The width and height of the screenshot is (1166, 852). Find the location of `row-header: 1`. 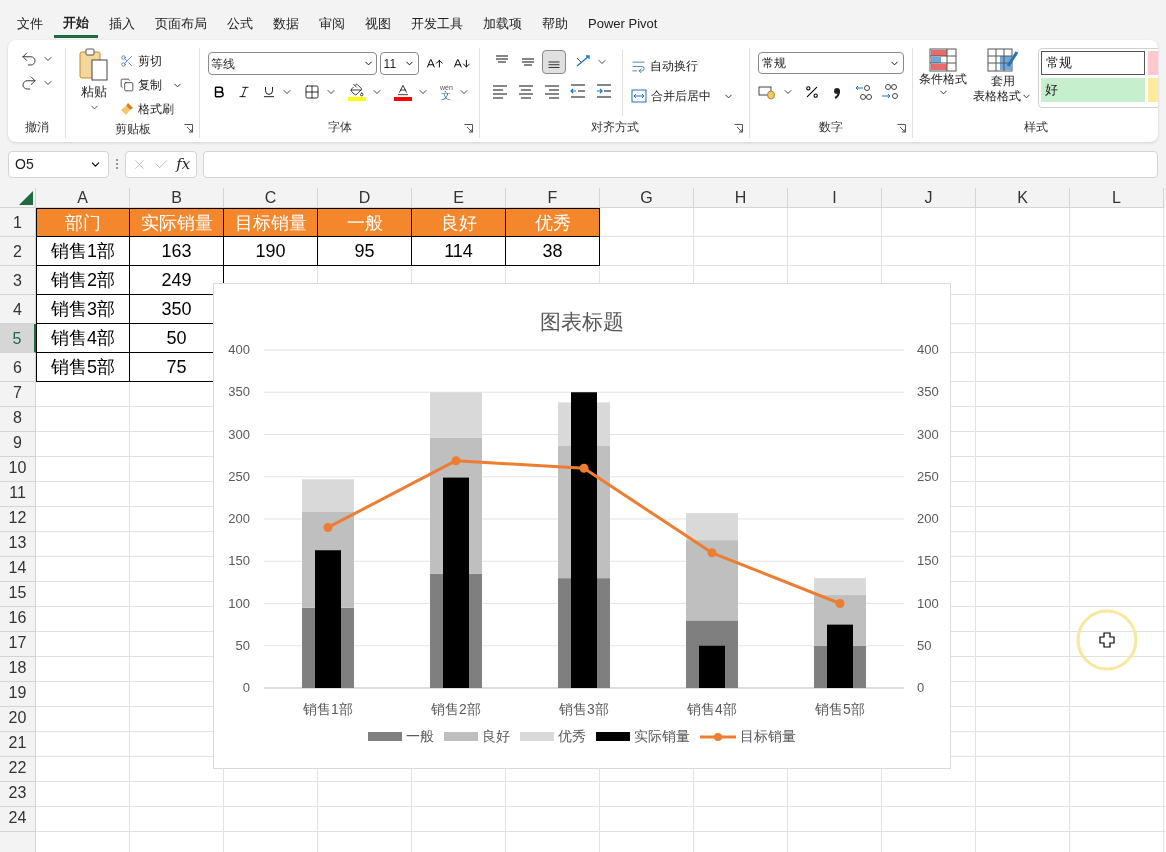

row-header: 1 is located at coordinates (18, 222).